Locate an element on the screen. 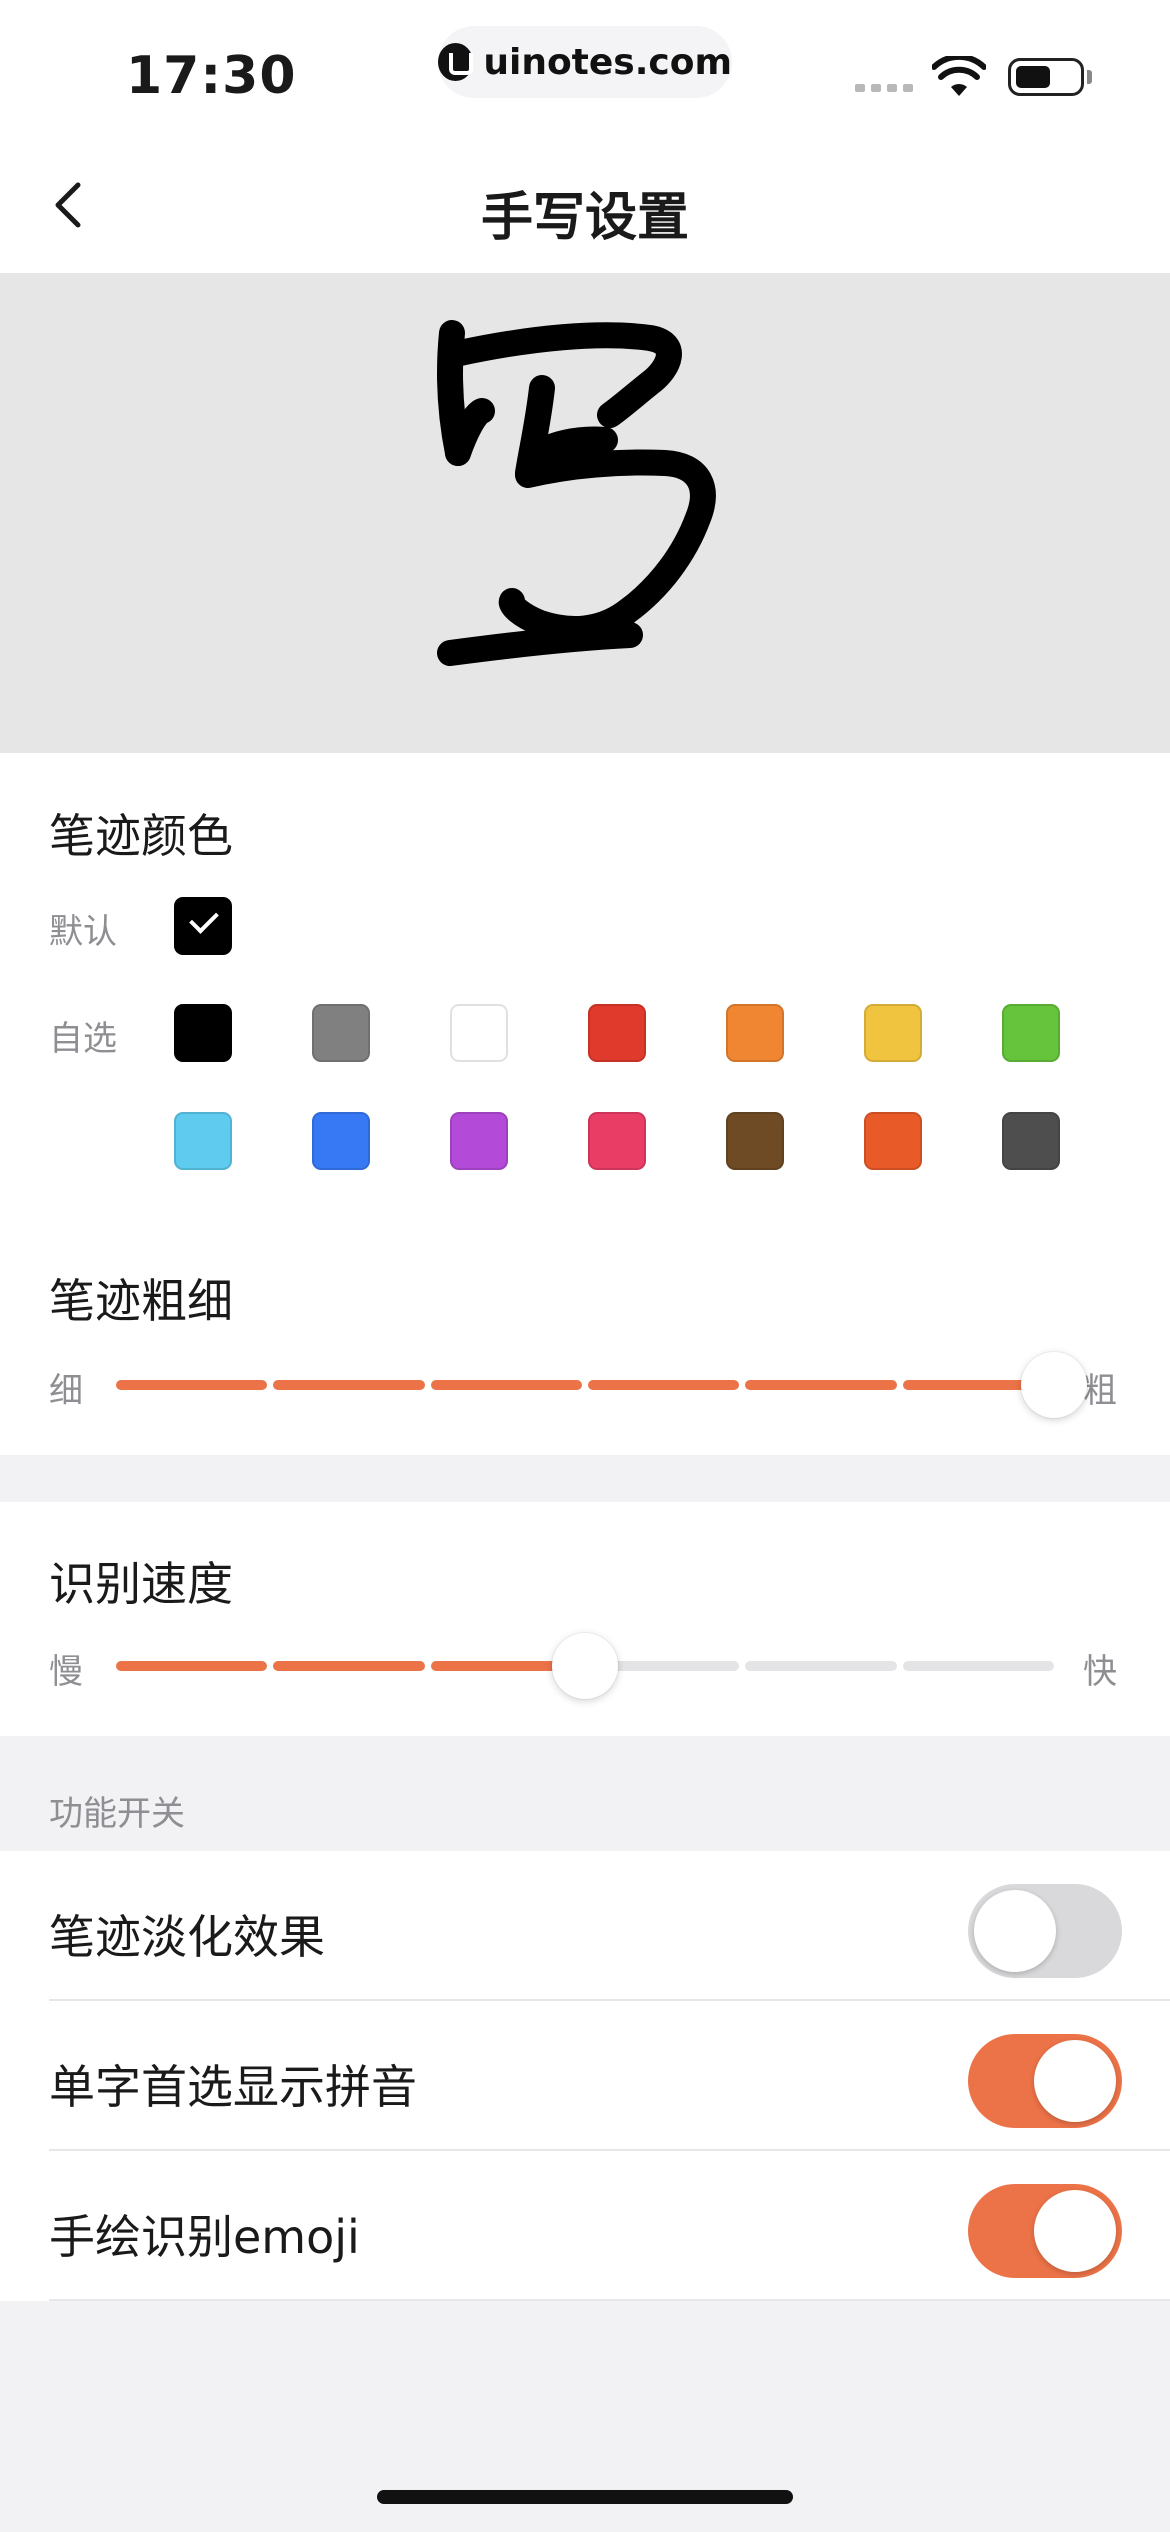 This screenshot has width=1170, height=2532. cellular-signal-icon is located at coordinates (884, 88).